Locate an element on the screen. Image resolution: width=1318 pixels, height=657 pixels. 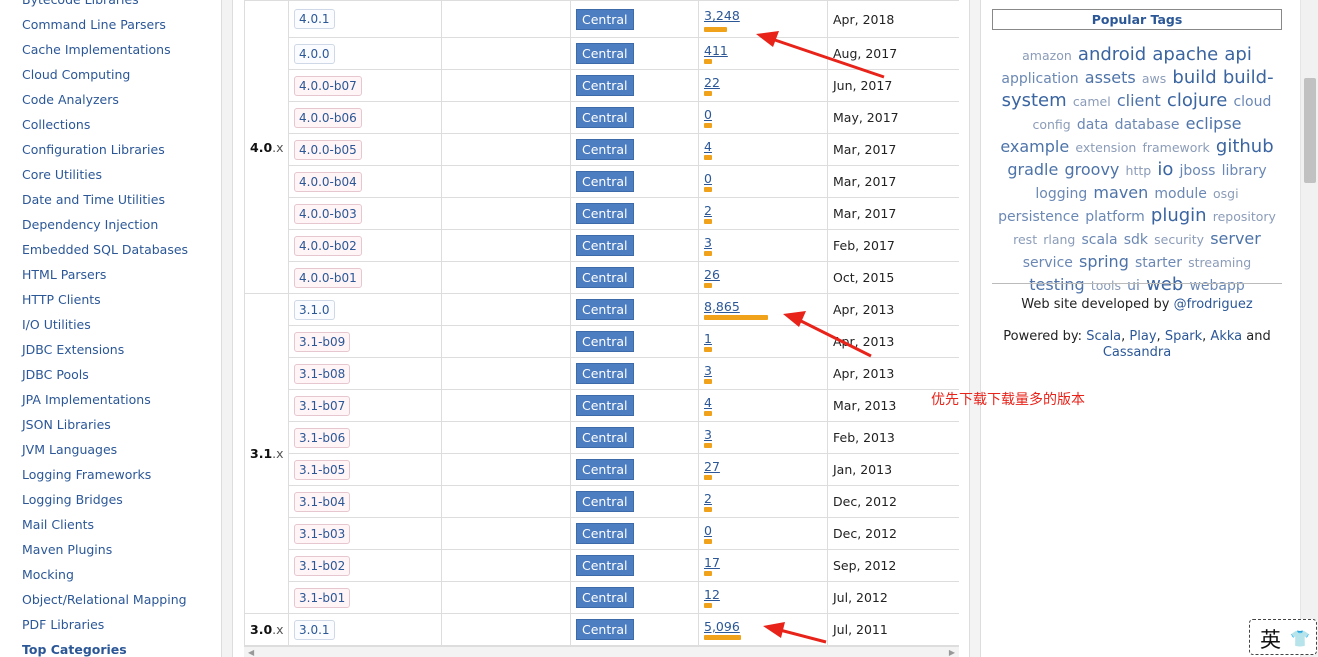
version-link: 4.0.0-b05 is located at coordinates (328, 149).